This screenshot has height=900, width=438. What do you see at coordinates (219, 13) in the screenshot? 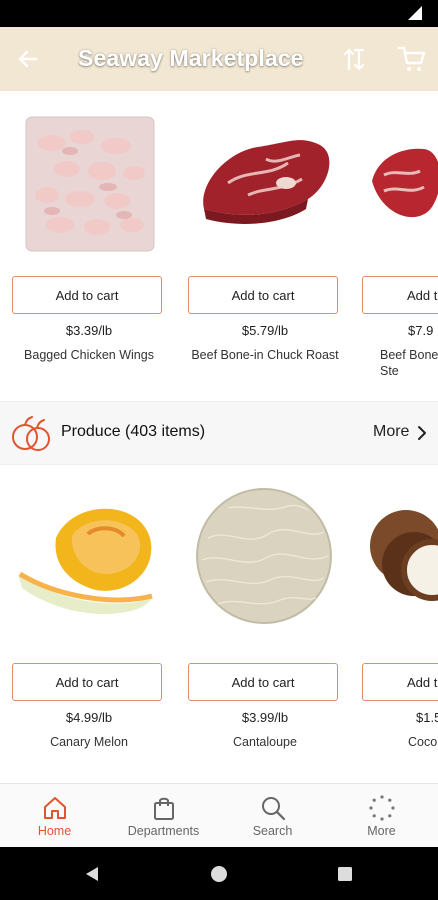
I see `status-bar` at bounding box center [219, 13].